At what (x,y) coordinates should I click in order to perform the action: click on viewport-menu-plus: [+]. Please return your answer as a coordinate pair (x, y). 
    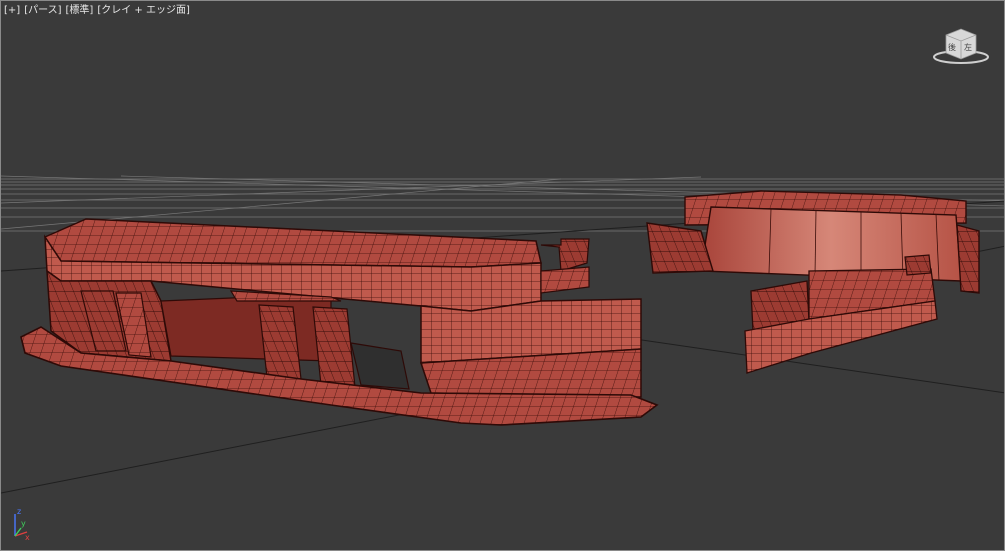
    Looking at the image, I should click on (12, 11).